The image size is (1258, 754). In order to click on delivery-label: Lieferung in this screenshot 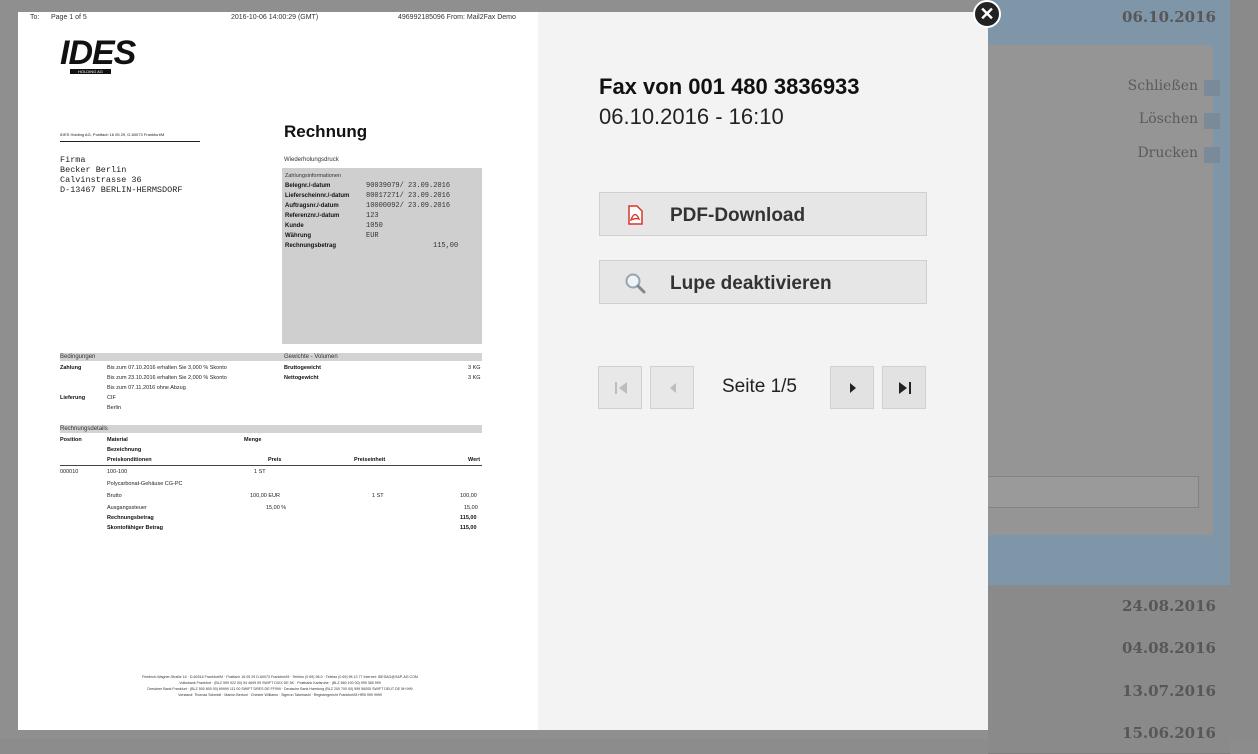, I will do `click(73, 398)`.